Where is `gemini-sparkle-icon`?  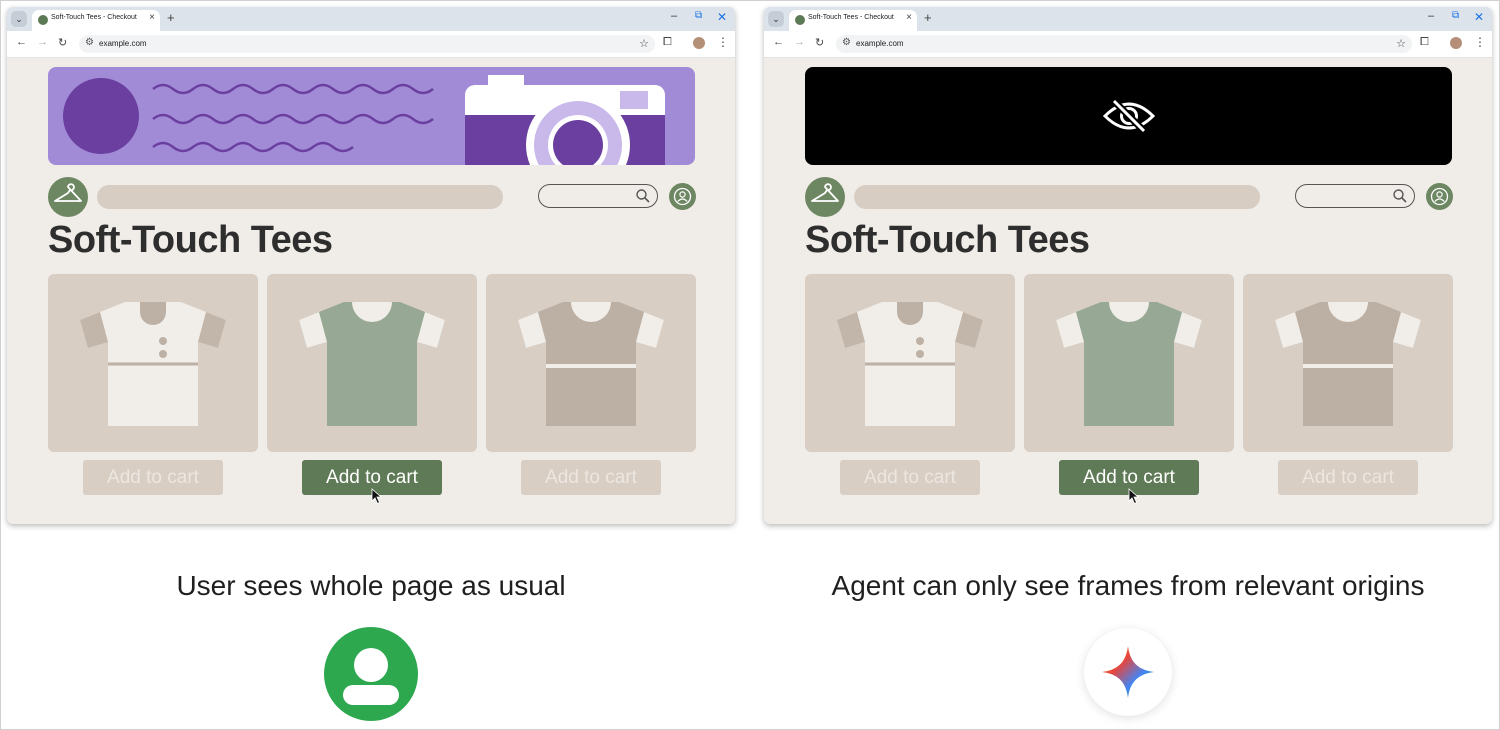
gemini-sparkle-icon is located at coordinates (1128, 672).